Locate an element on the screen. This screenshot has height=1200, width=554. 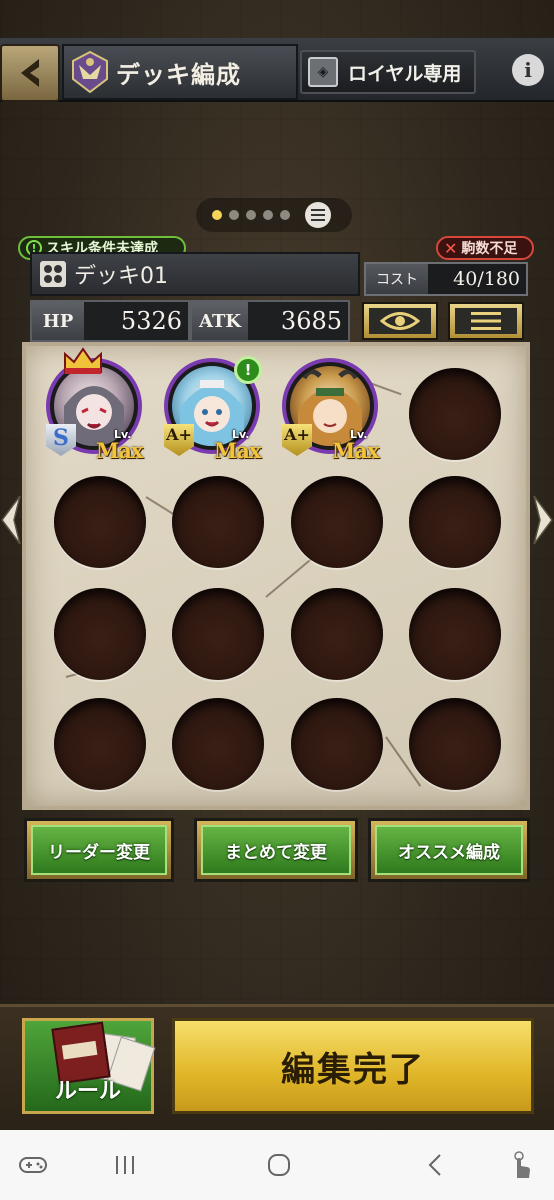
piece-shortage-badge: ✕ 駒数不足 is located at coordinates (485, 248).